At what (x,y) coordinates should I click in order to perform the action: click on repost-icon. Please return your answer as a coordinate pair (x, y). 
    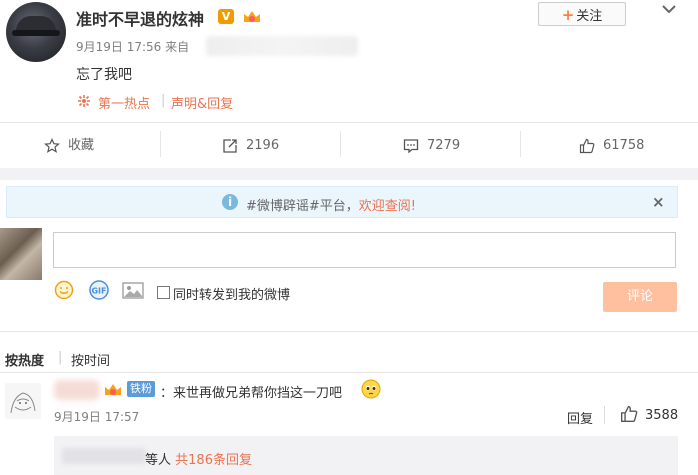
    Looking at the image, I should click on (230, 146).